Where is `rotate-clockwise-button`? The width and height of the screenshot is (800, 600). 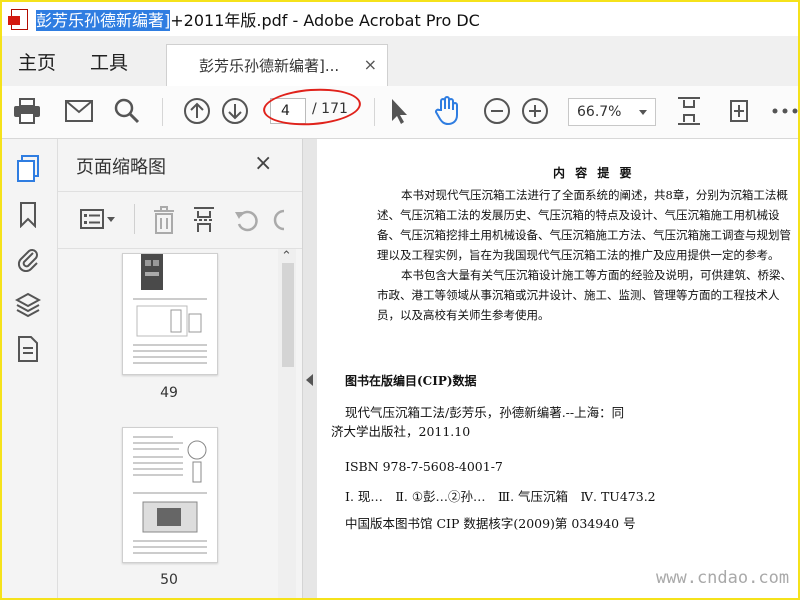 rotate-clockwise-button is located at coordinates (279, 222).